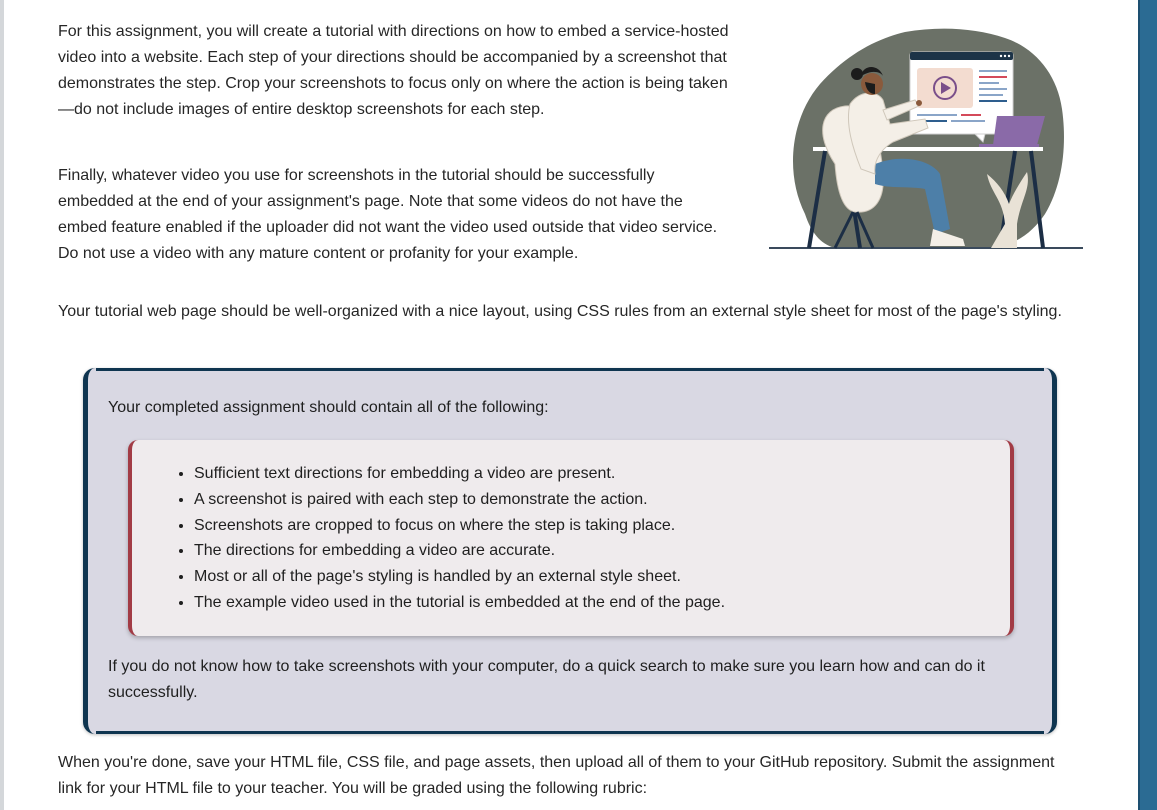 The height and width of the screenshot is (810, 1157). I want to click on right-strip-edge, so click(1139, 405).